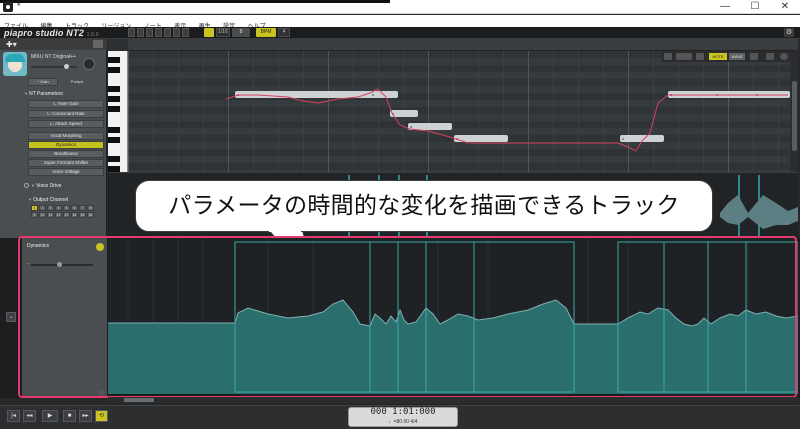 This screenshot has height=429, width=800. I want to click on channel-7: 7, so click(82, 208).